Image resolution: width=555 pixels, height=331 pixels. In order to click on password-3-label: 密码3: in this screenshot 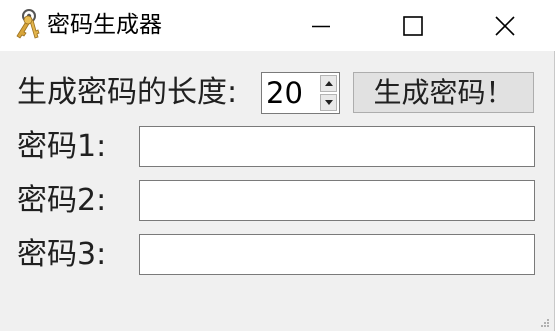, I will do `click(62, 254)`.